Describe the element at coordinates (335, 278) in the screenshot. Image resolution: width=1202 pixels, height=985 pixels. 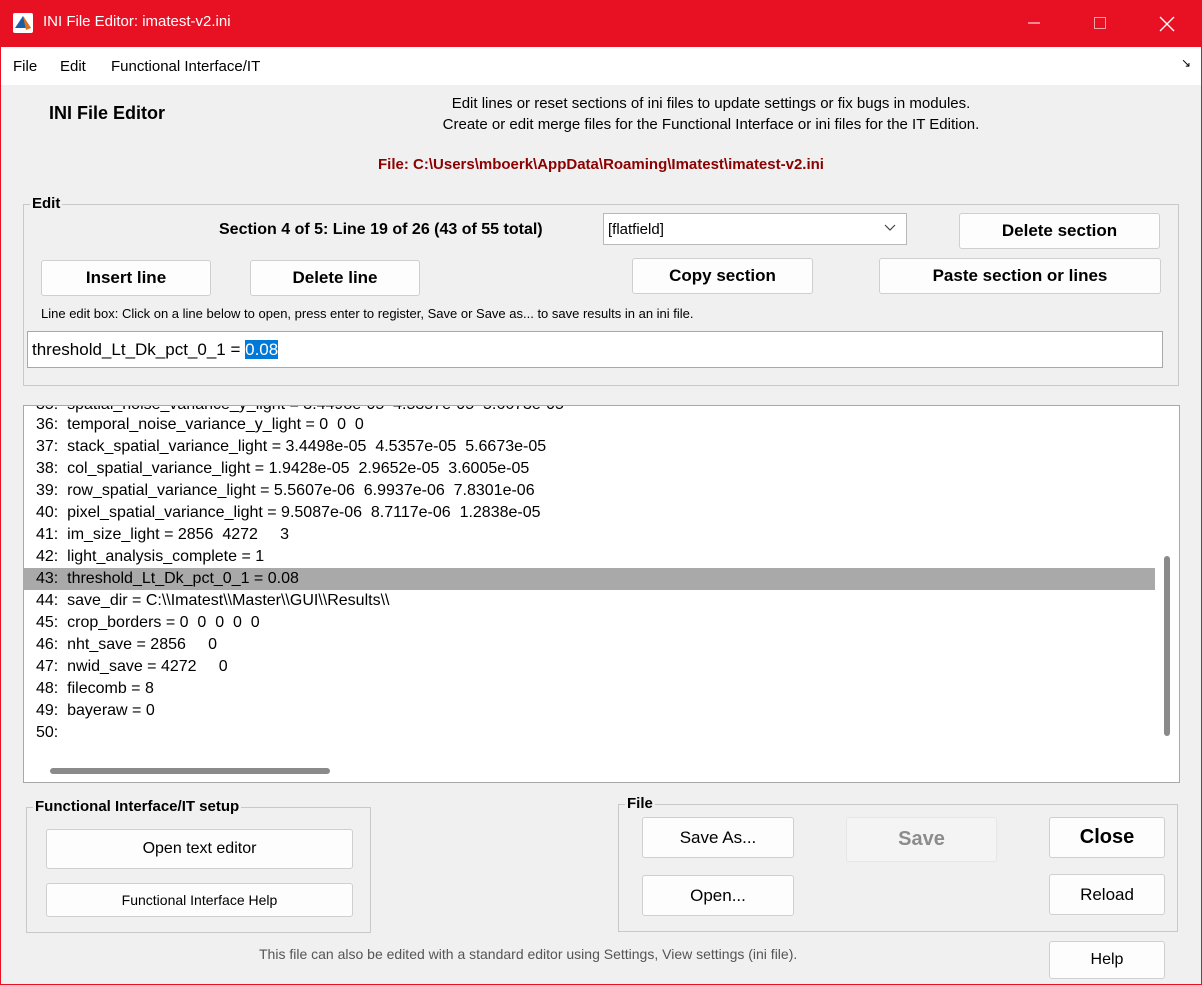
I see `delete-line-button: Delete line` at that location.